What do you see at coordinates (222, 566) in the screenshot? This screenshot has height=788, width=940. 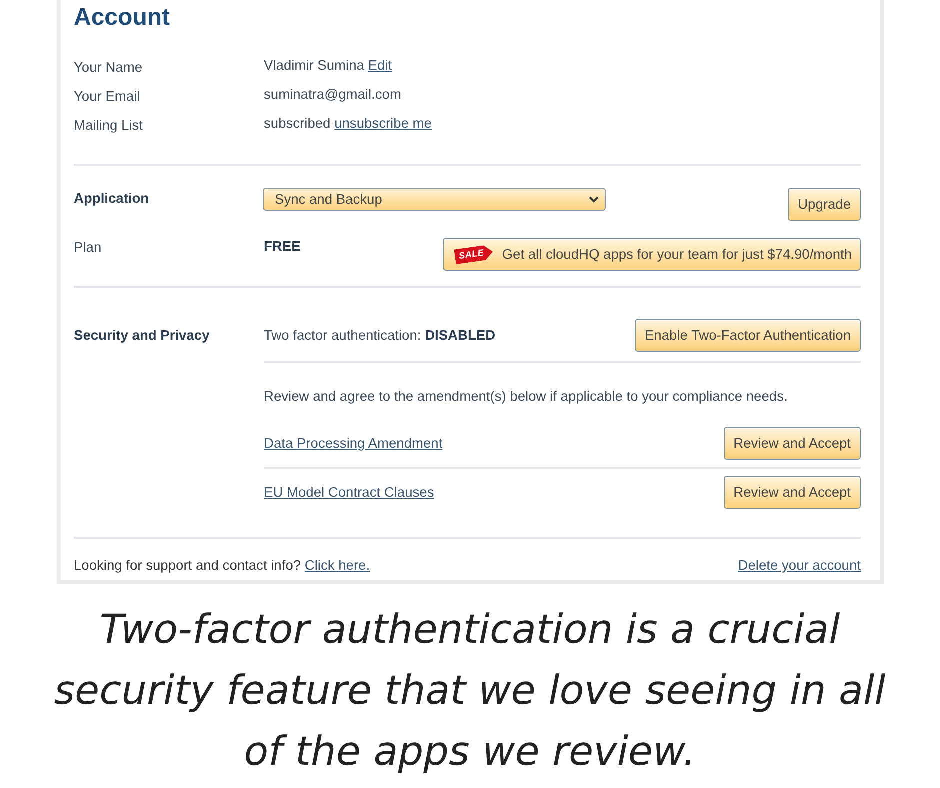 I see `support-text: Looking for support and contact info? Click here.` at bounding box center [222, 566].